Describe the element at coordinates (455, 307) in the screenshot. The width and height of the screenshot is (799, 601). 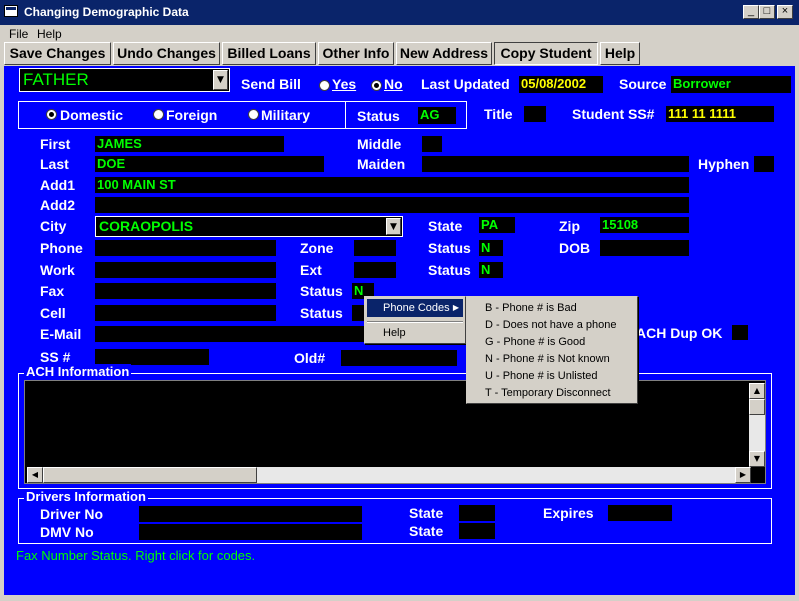
I see `submenu-arrow-icon: ▶` at that location.